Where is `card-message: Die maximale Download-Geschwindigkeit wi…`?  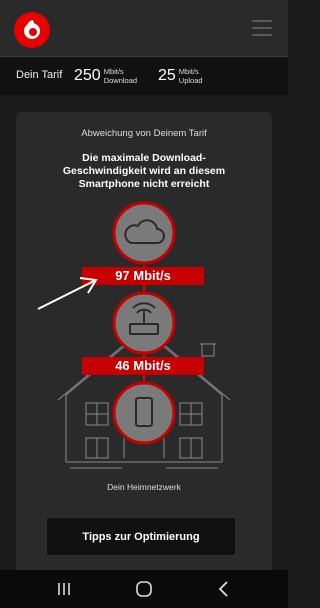 card-message: Die maximale Download-Geschwindigkeit wi… is located at coordinates (144, 171).